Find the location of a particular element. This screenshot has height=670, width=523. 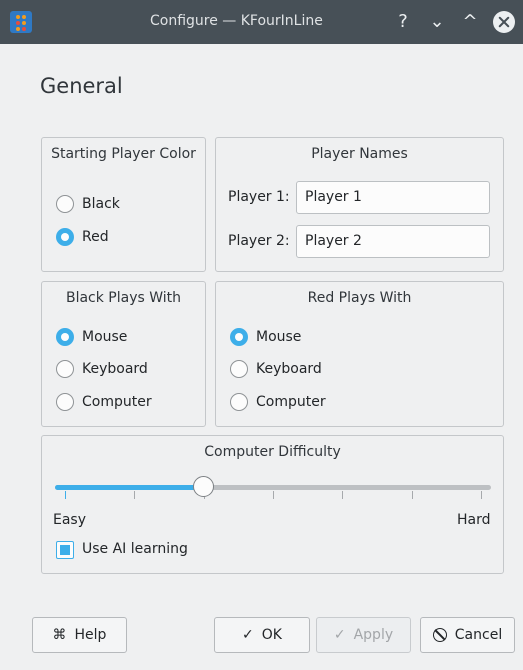

cancel-button: Cancel is located at coordinates (467, 635).